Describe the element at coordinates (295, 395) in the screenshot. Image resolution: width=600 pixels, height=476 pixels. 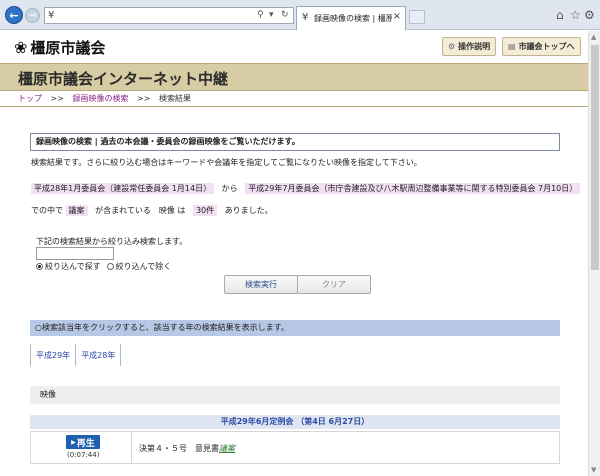
I see `video-section-header: 映像` at that location.